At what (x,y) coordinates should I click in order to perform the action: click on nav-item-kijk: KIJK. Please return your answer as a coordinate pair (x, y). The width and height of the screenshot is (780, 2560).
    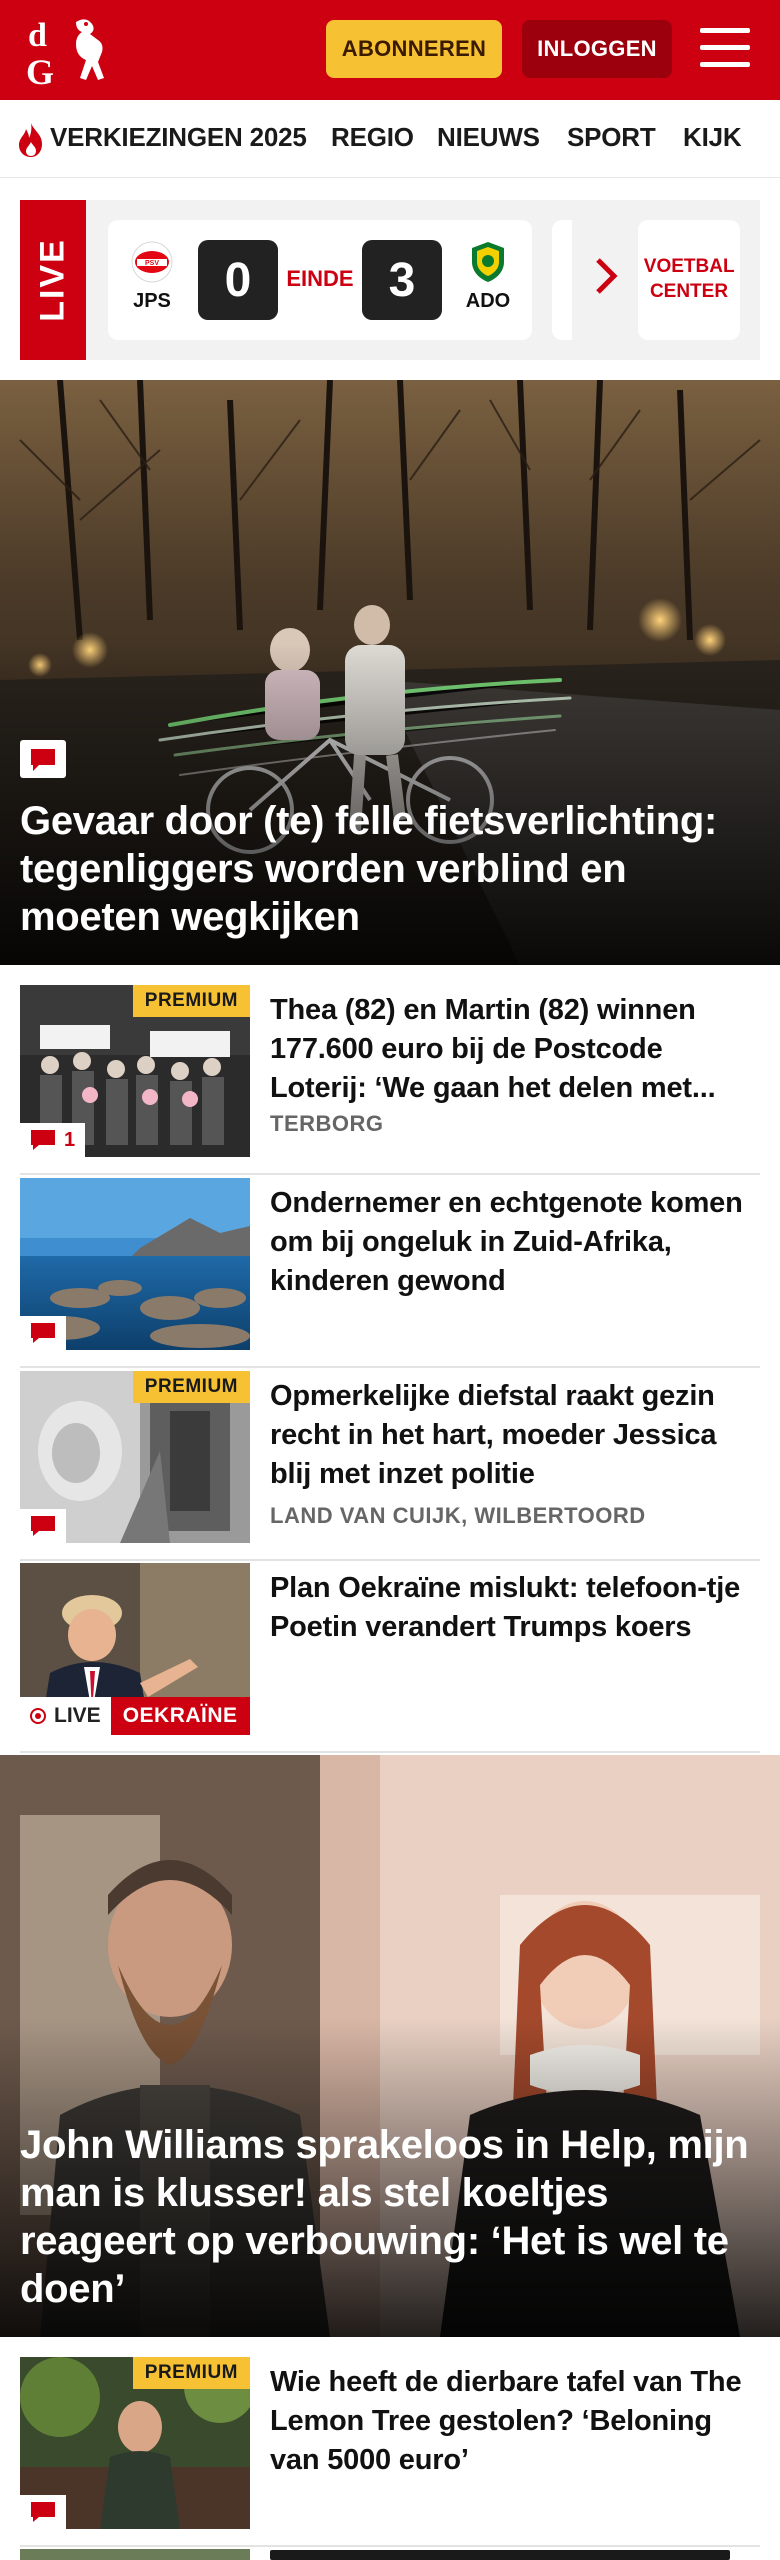
    Looking at the image, I should click on (712, 137).